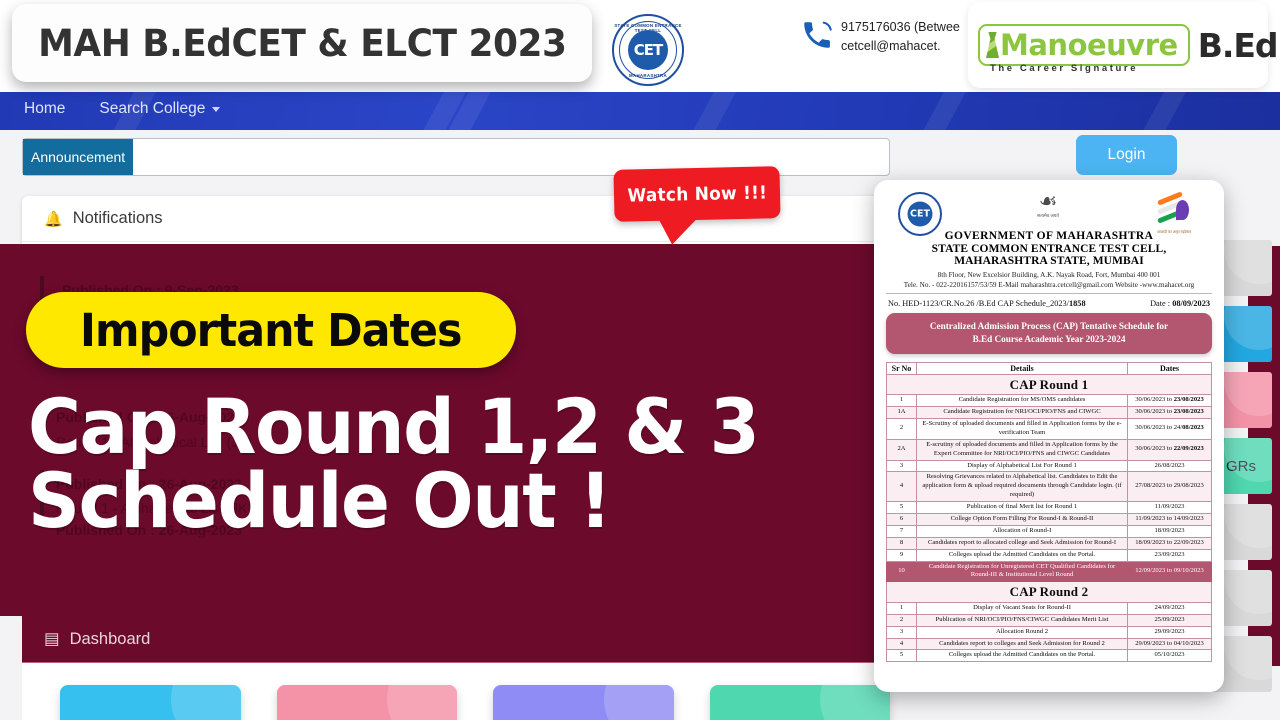  What do you see at coordinates (901, 555) in the screenshot?
I see `cell-sr-no: 9` at bounding box center [901, 555].